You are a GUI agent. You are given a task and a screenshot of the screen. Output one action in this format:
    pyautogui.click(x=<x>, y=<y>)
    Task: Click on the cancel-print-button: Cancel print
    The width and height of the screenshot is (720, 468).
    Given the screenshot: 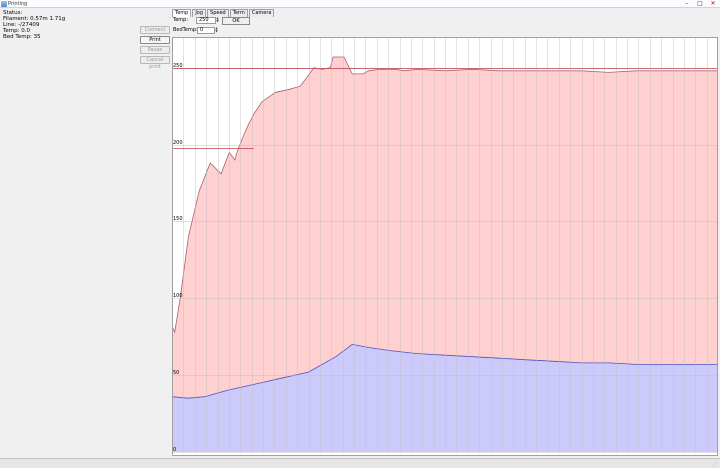 What is the action you would take?
    pyautogui.click(x=155, y=63)
    